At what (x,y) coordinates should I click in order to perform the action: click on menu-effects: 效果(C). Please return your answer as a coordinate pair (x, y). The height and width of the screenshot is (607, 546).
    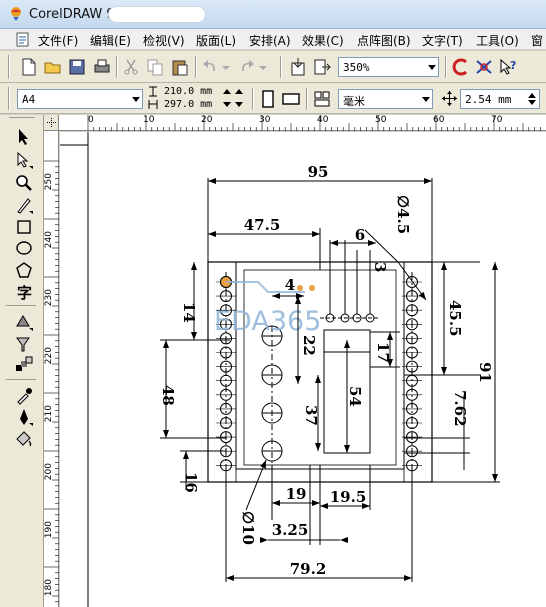
    Looking at the image, I should click on (323, 40).